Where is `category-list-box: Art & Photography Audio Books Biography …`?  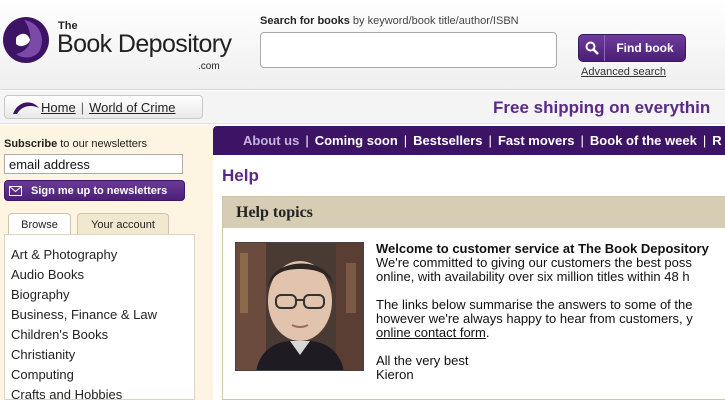 category-list-box: Art & Photography Audio Books Biography … is located at coordinates (99, 317).